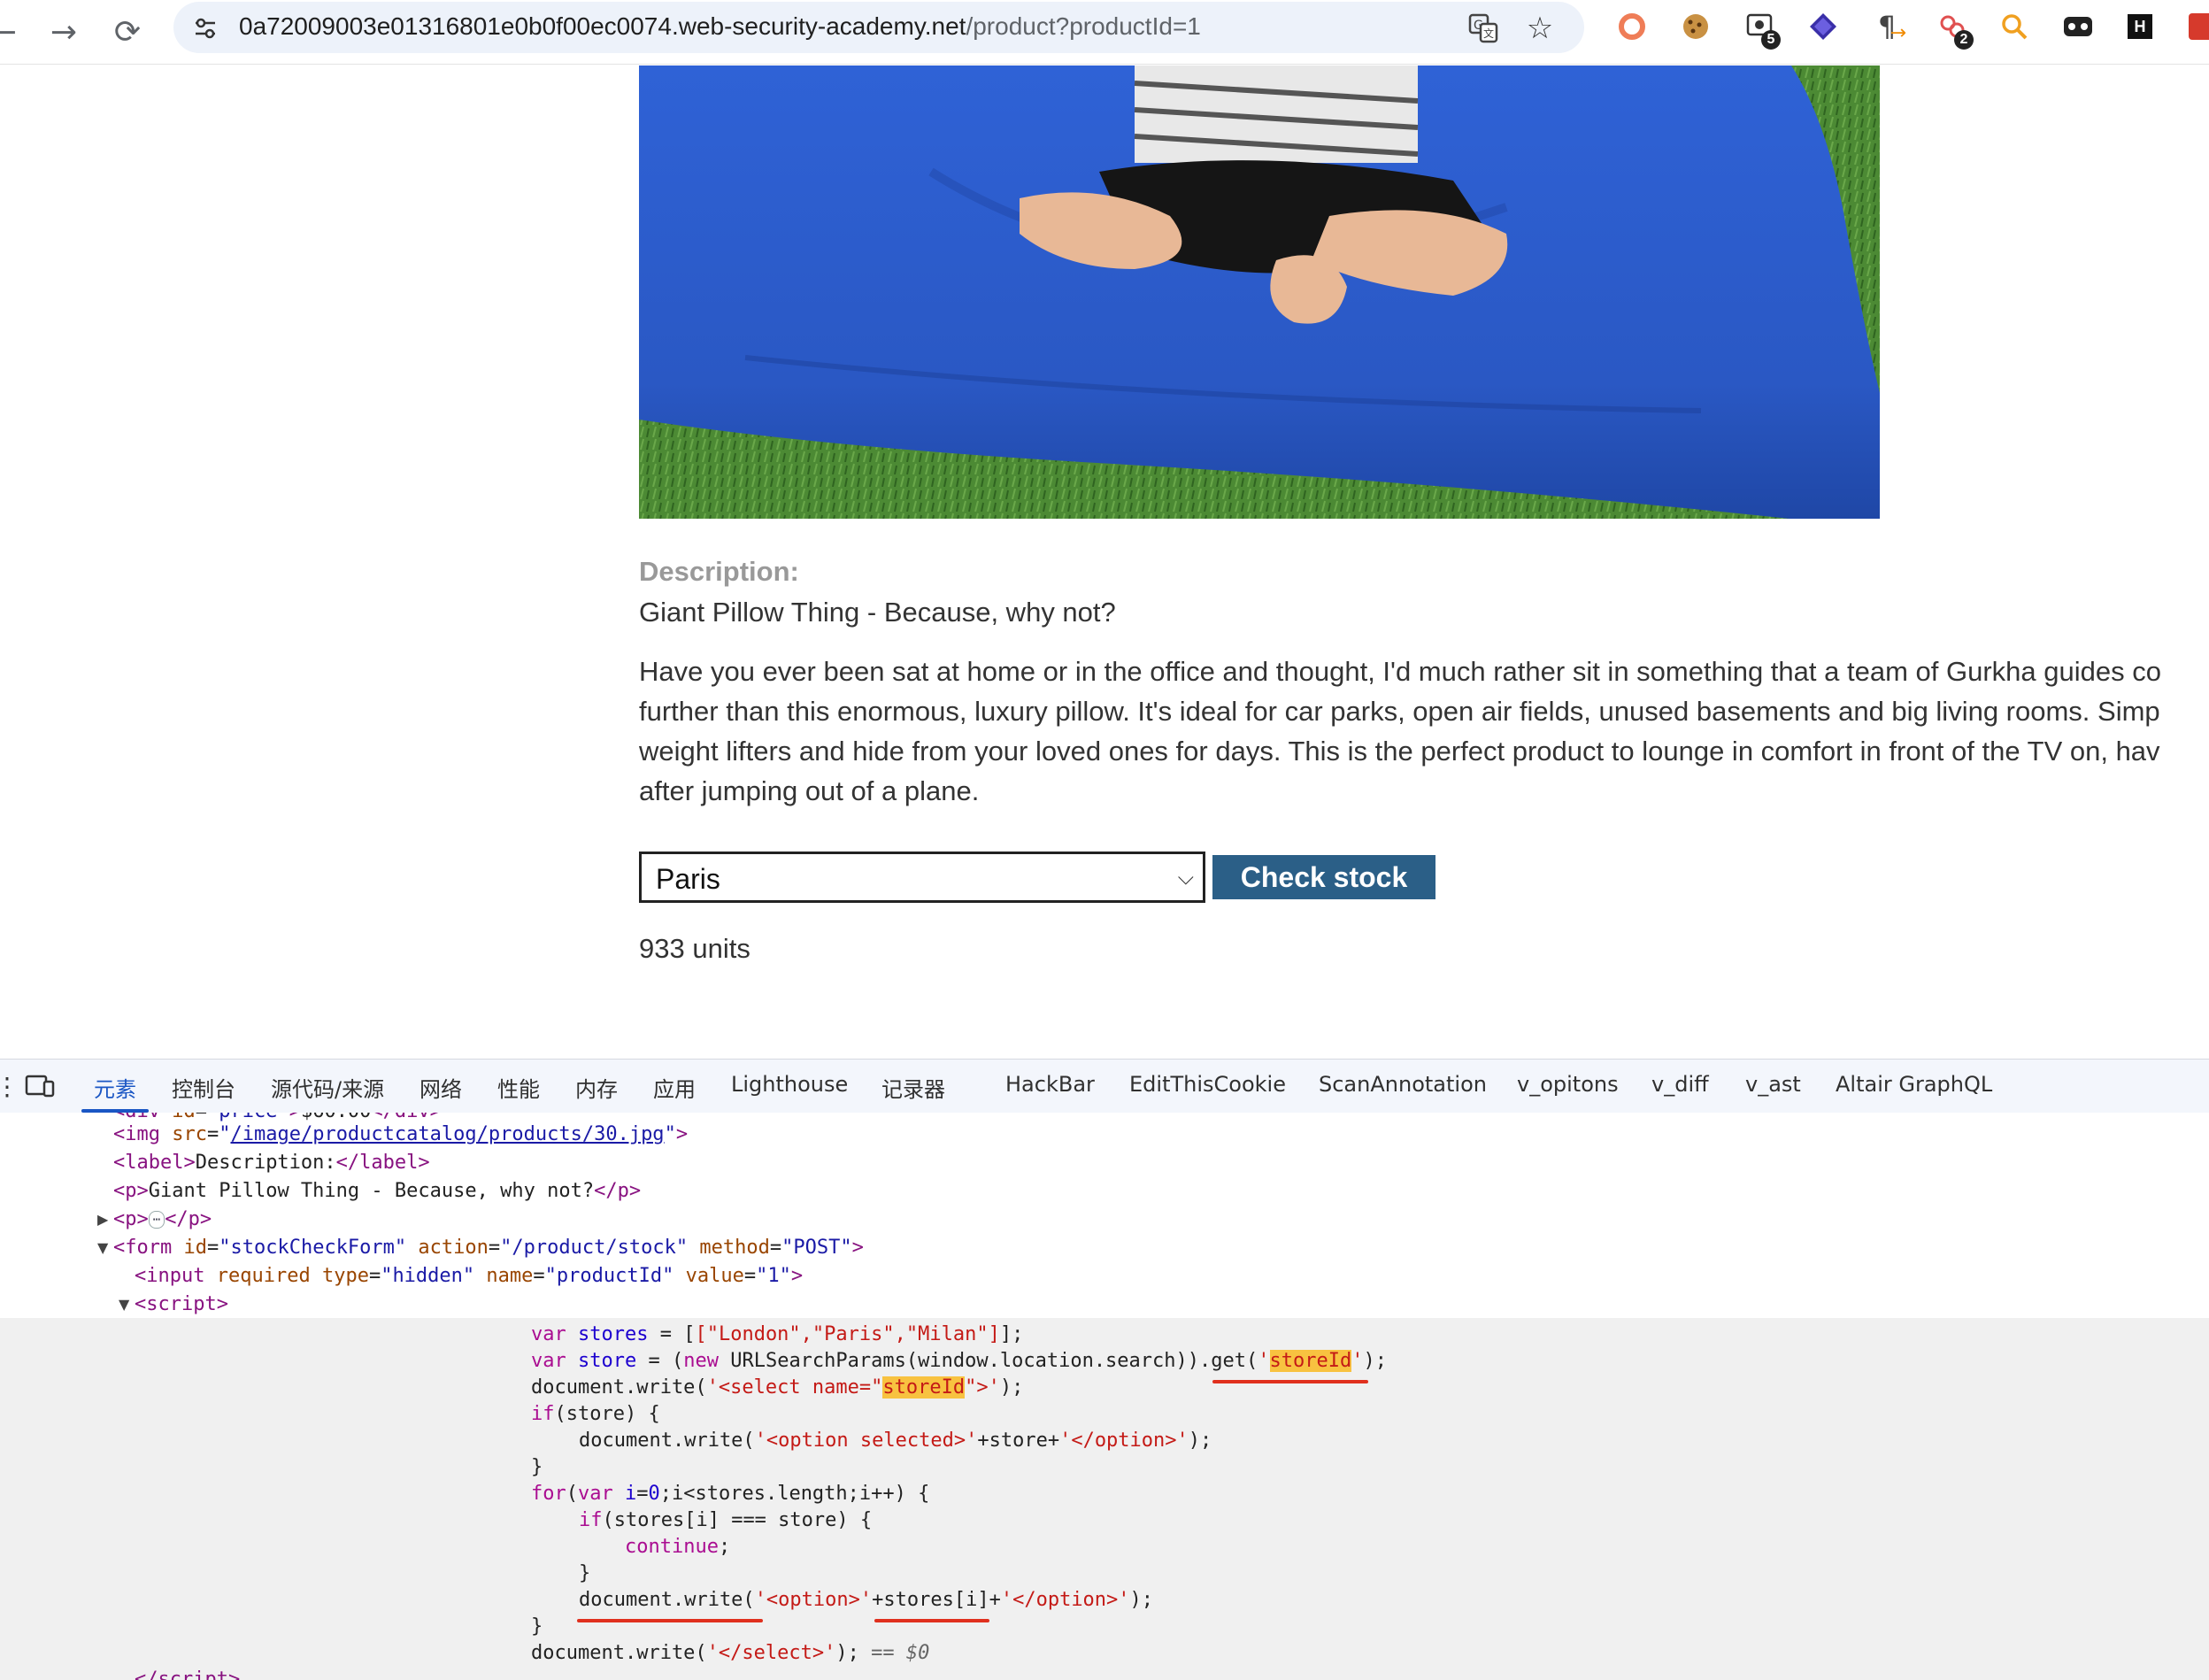 This screenshot has width=2209, height=1680. I want to click on tab-elements: 元素, so click(115, 1092).